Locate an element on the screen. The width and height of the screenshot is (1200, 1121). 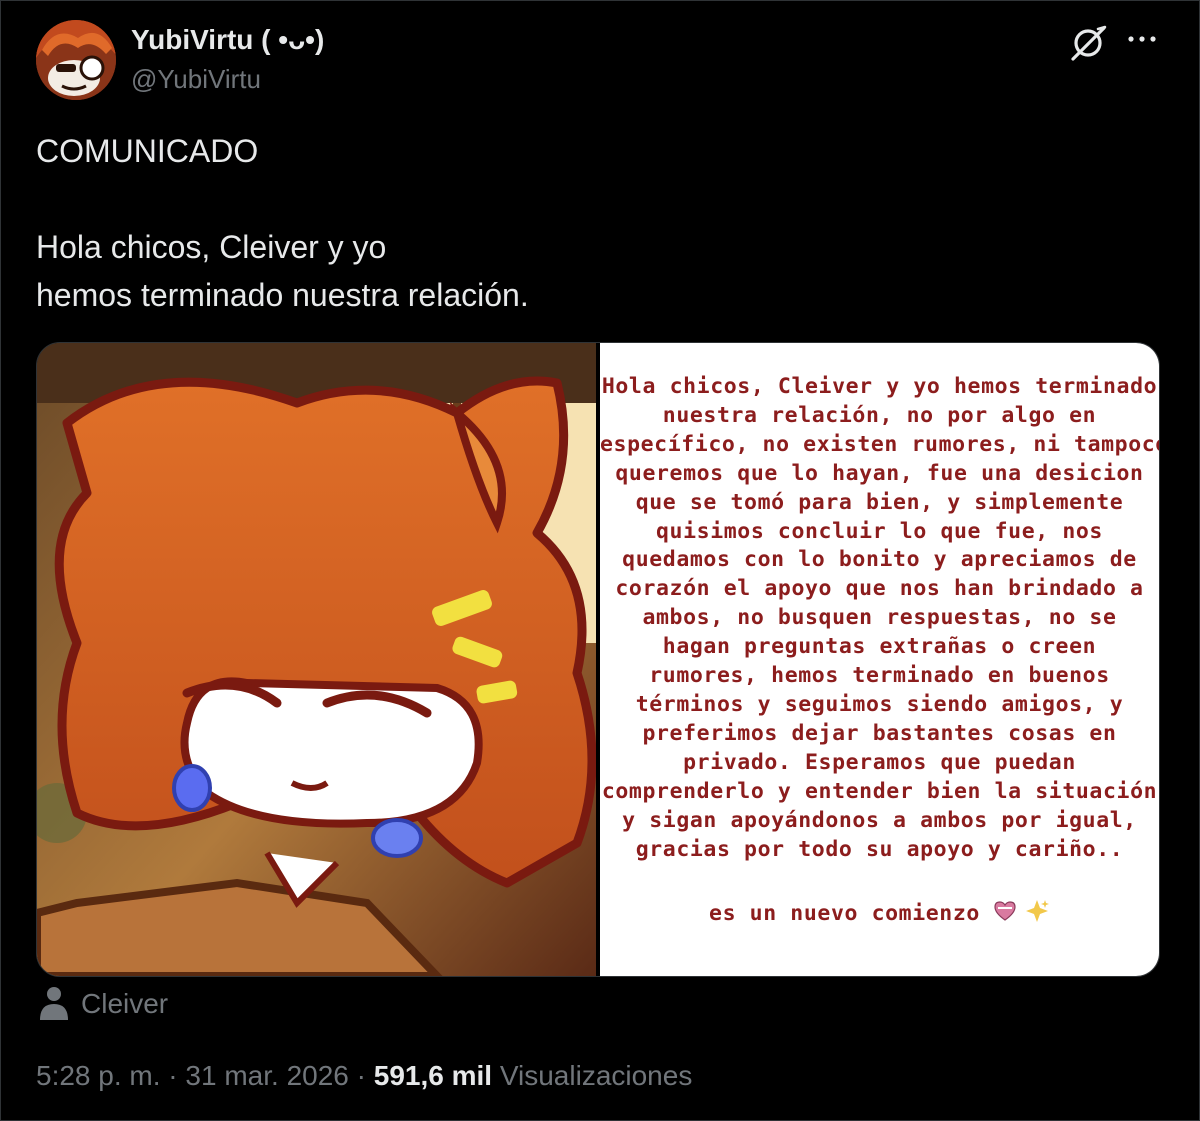
tweet-text-line: hemos terminado nuestra relación. is located at coordinates (282, 295).